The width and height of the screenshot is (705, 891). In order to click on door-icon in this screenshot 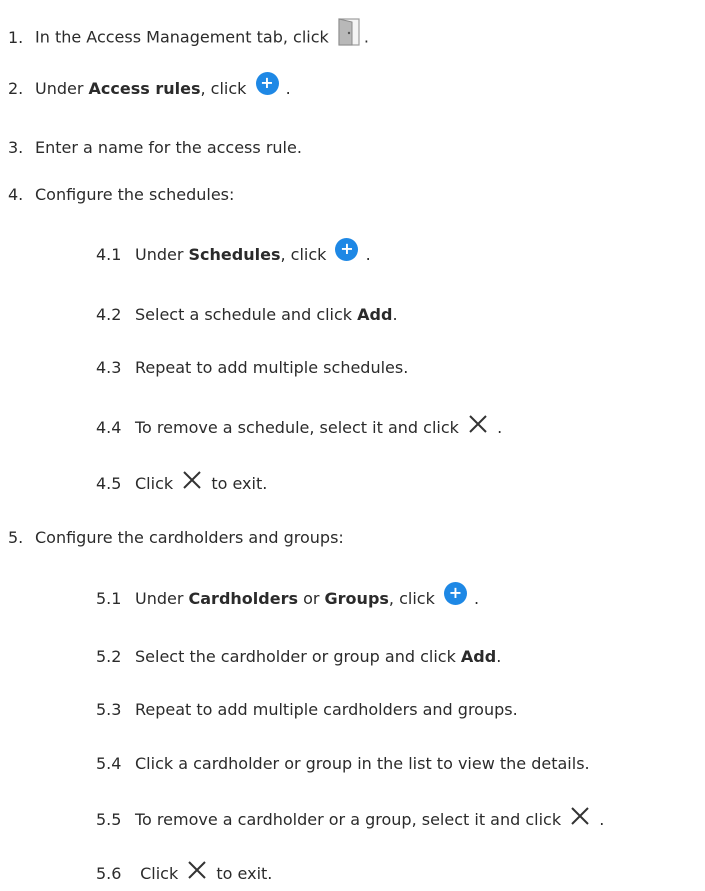, I will do `click(349, 32)`.